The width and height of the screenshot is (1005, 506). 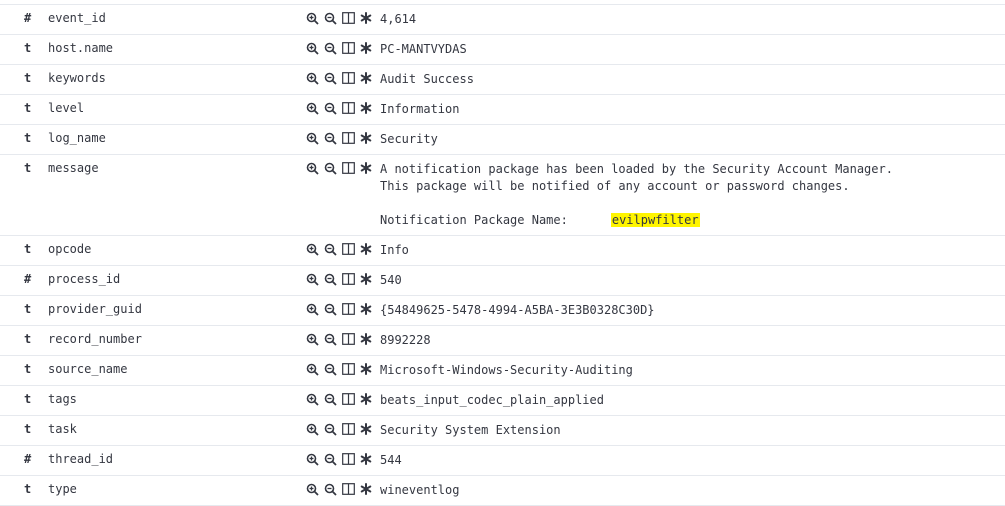 I want to click on field-value: Audit Success, so click(x=427, y=79).